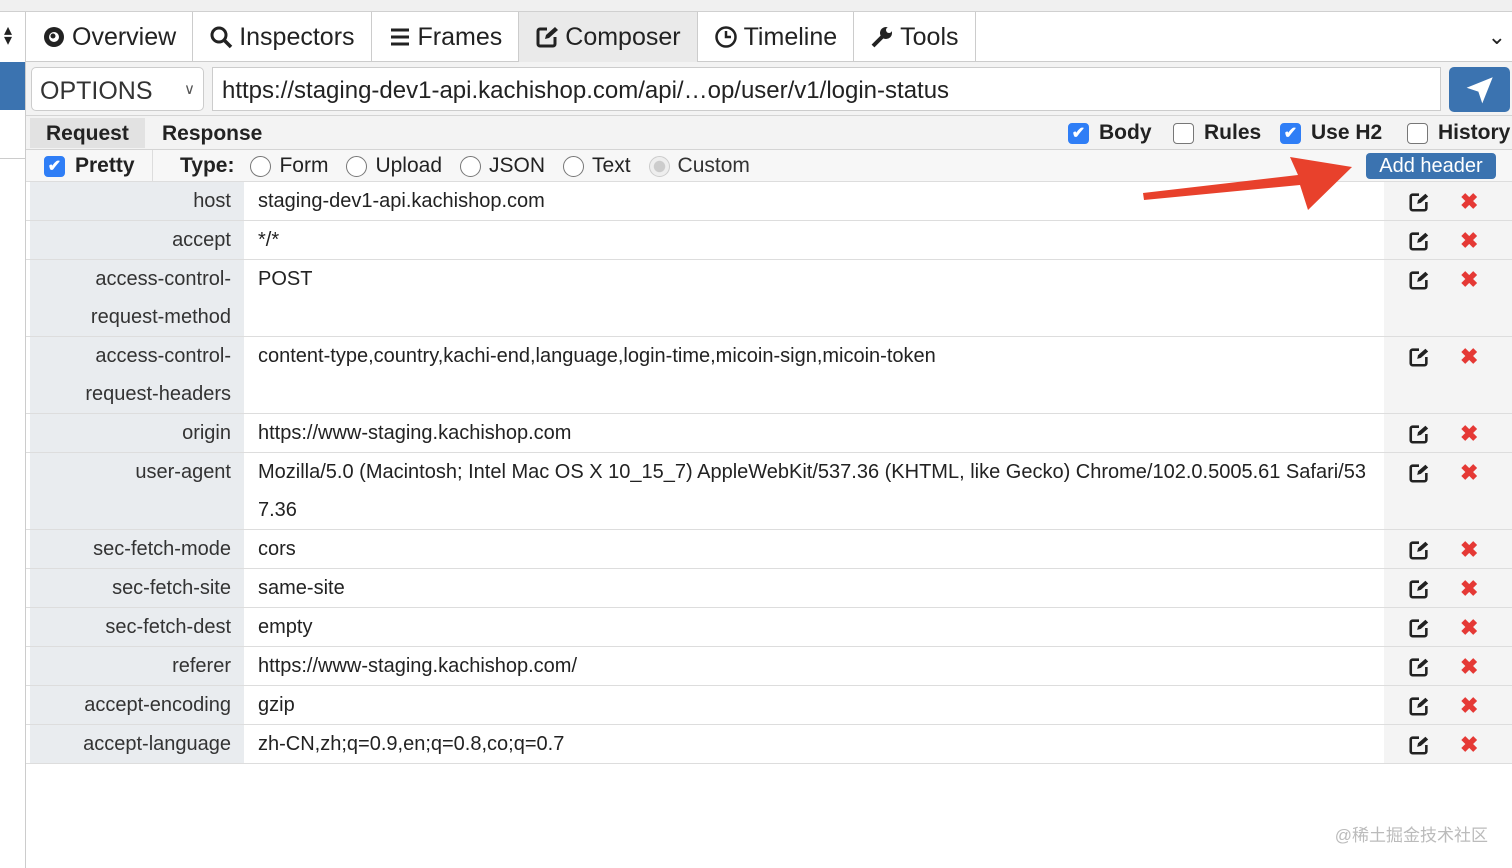 The height and width of the screenshot is (868, 1512). What do you see at coordinates (135, 201) in the screenshot?
I see `header-key: host` at bounding box center [135, 201].